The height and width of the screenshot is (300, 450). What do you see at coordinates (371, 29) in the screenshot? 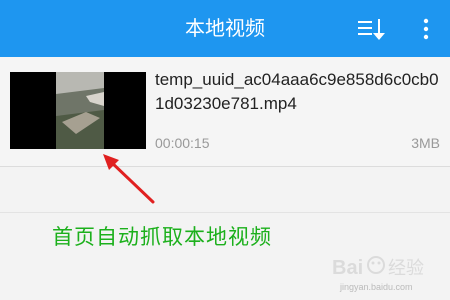
I see `sort-icon` at bounding box center [371, 29].